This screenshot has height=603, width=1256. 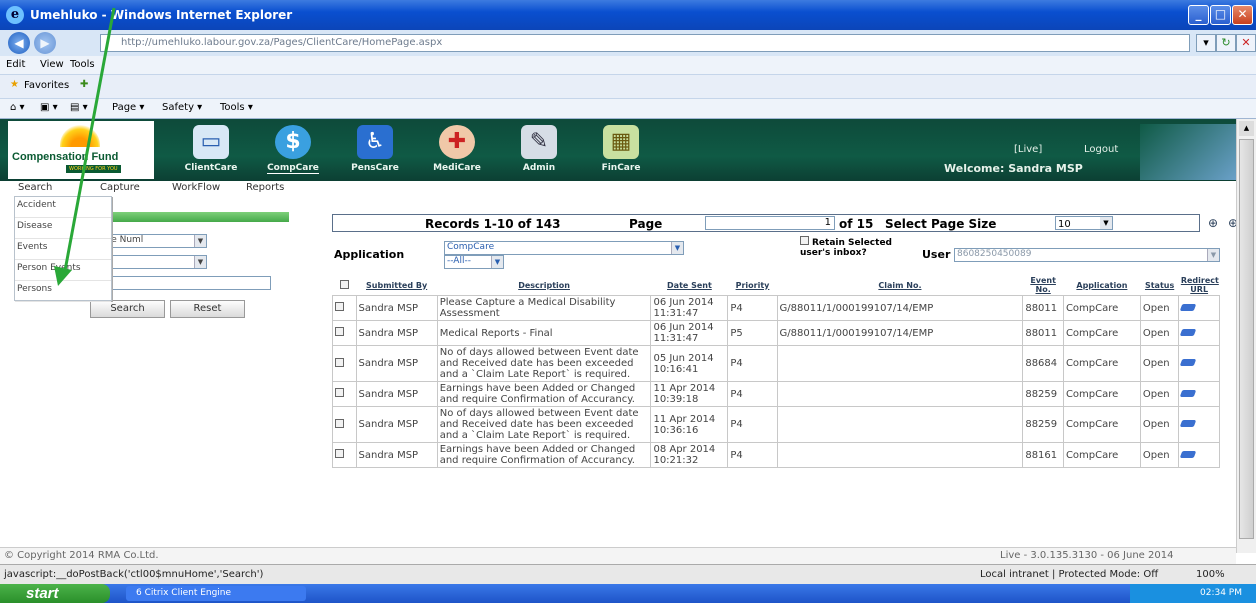 I want to click on application-label: Application, so click(x=369, y=254).